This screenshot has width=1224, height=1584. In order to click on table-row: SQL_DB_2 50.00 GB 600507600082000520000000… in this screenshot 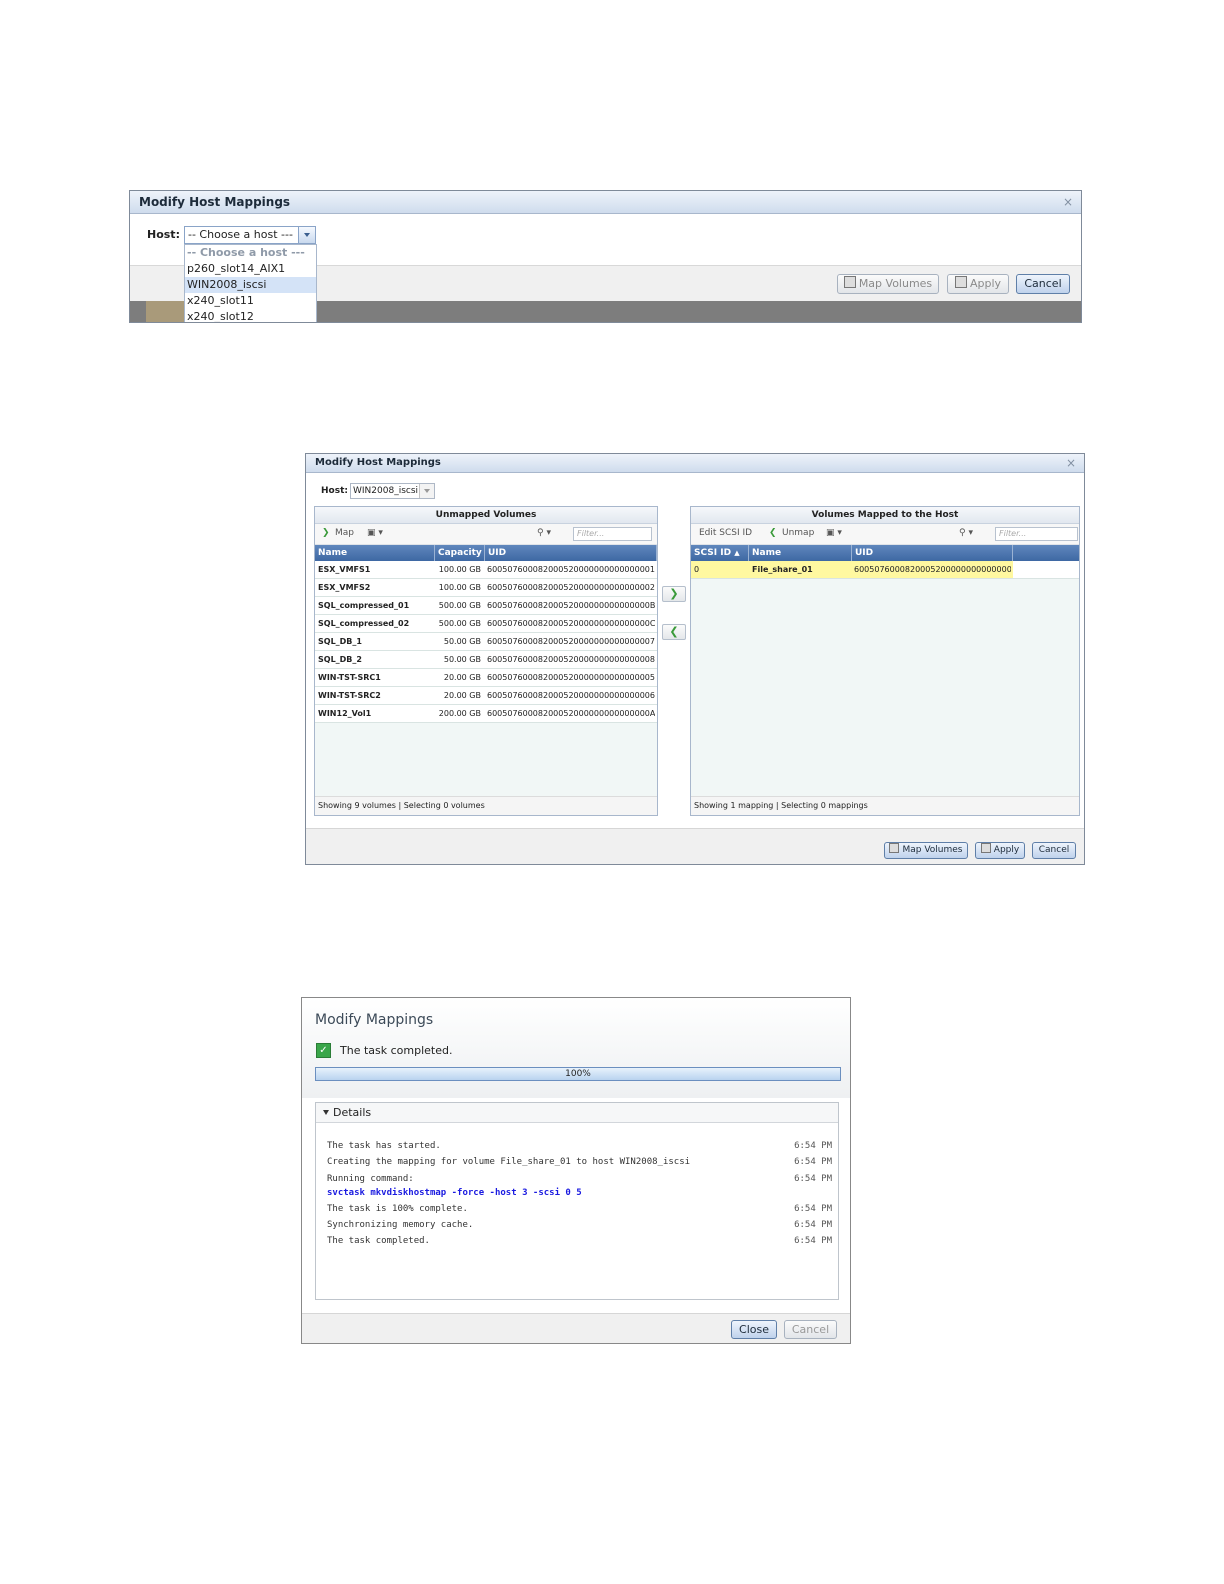, I will do `click(486, 660)`.